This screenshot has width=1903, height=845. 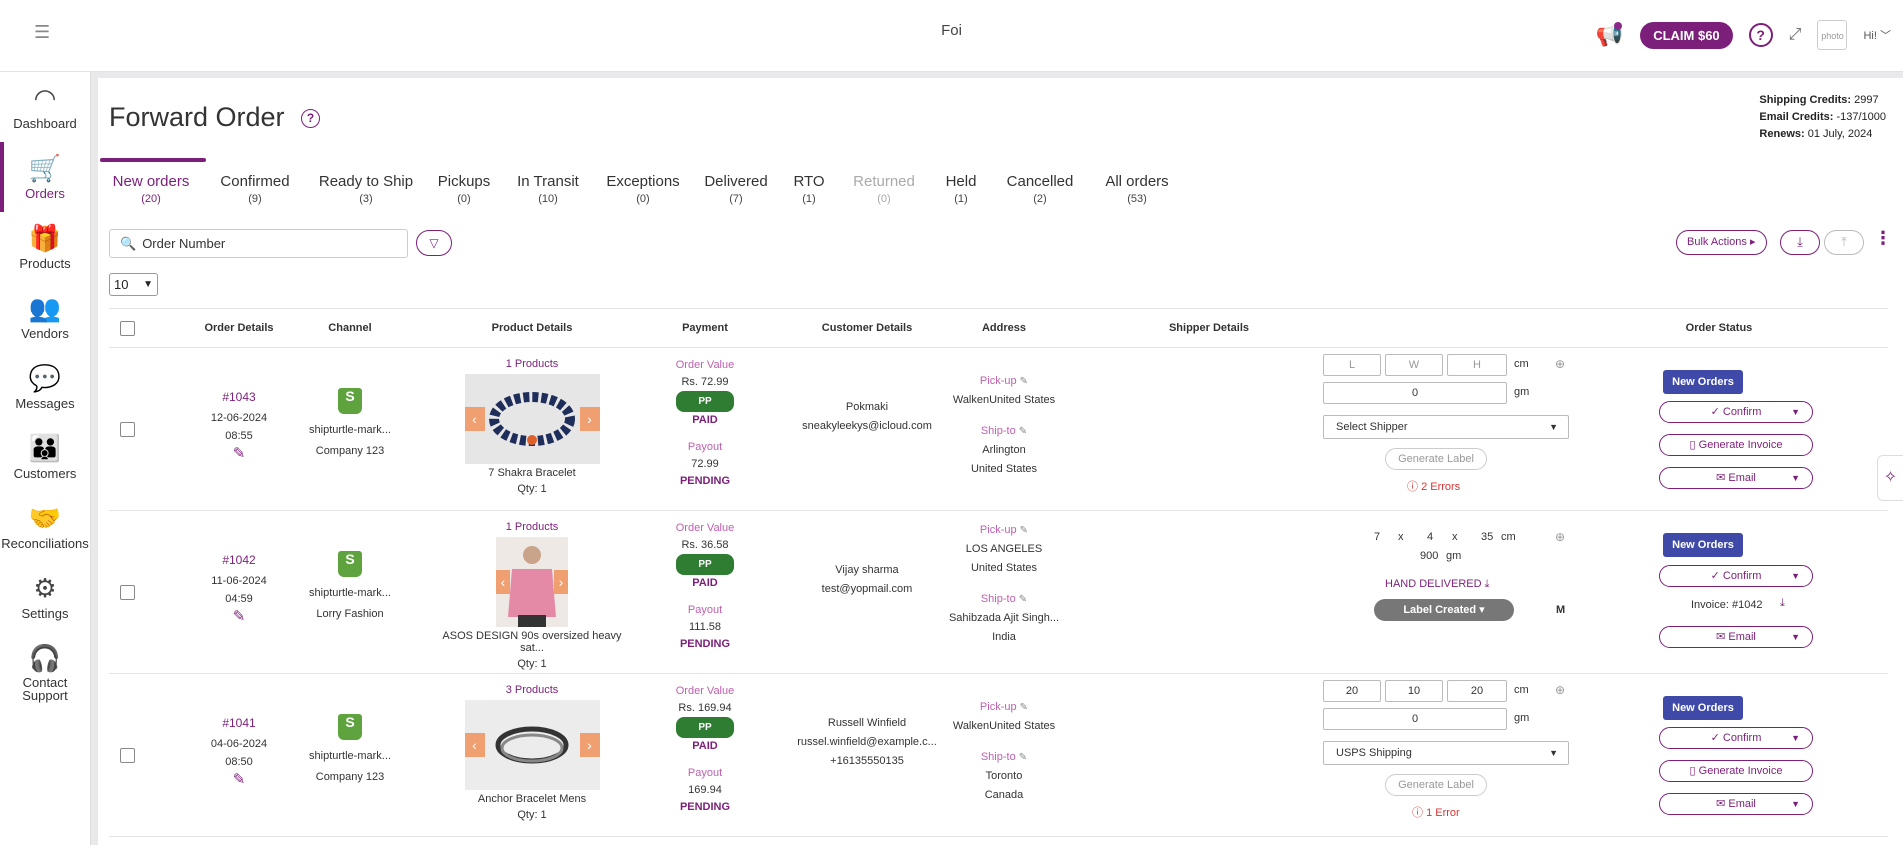 What do you see at coordinates (1844, 242) in the screenshot?
I see `upload-button: ⤒` at bounding box center [1844, 242].